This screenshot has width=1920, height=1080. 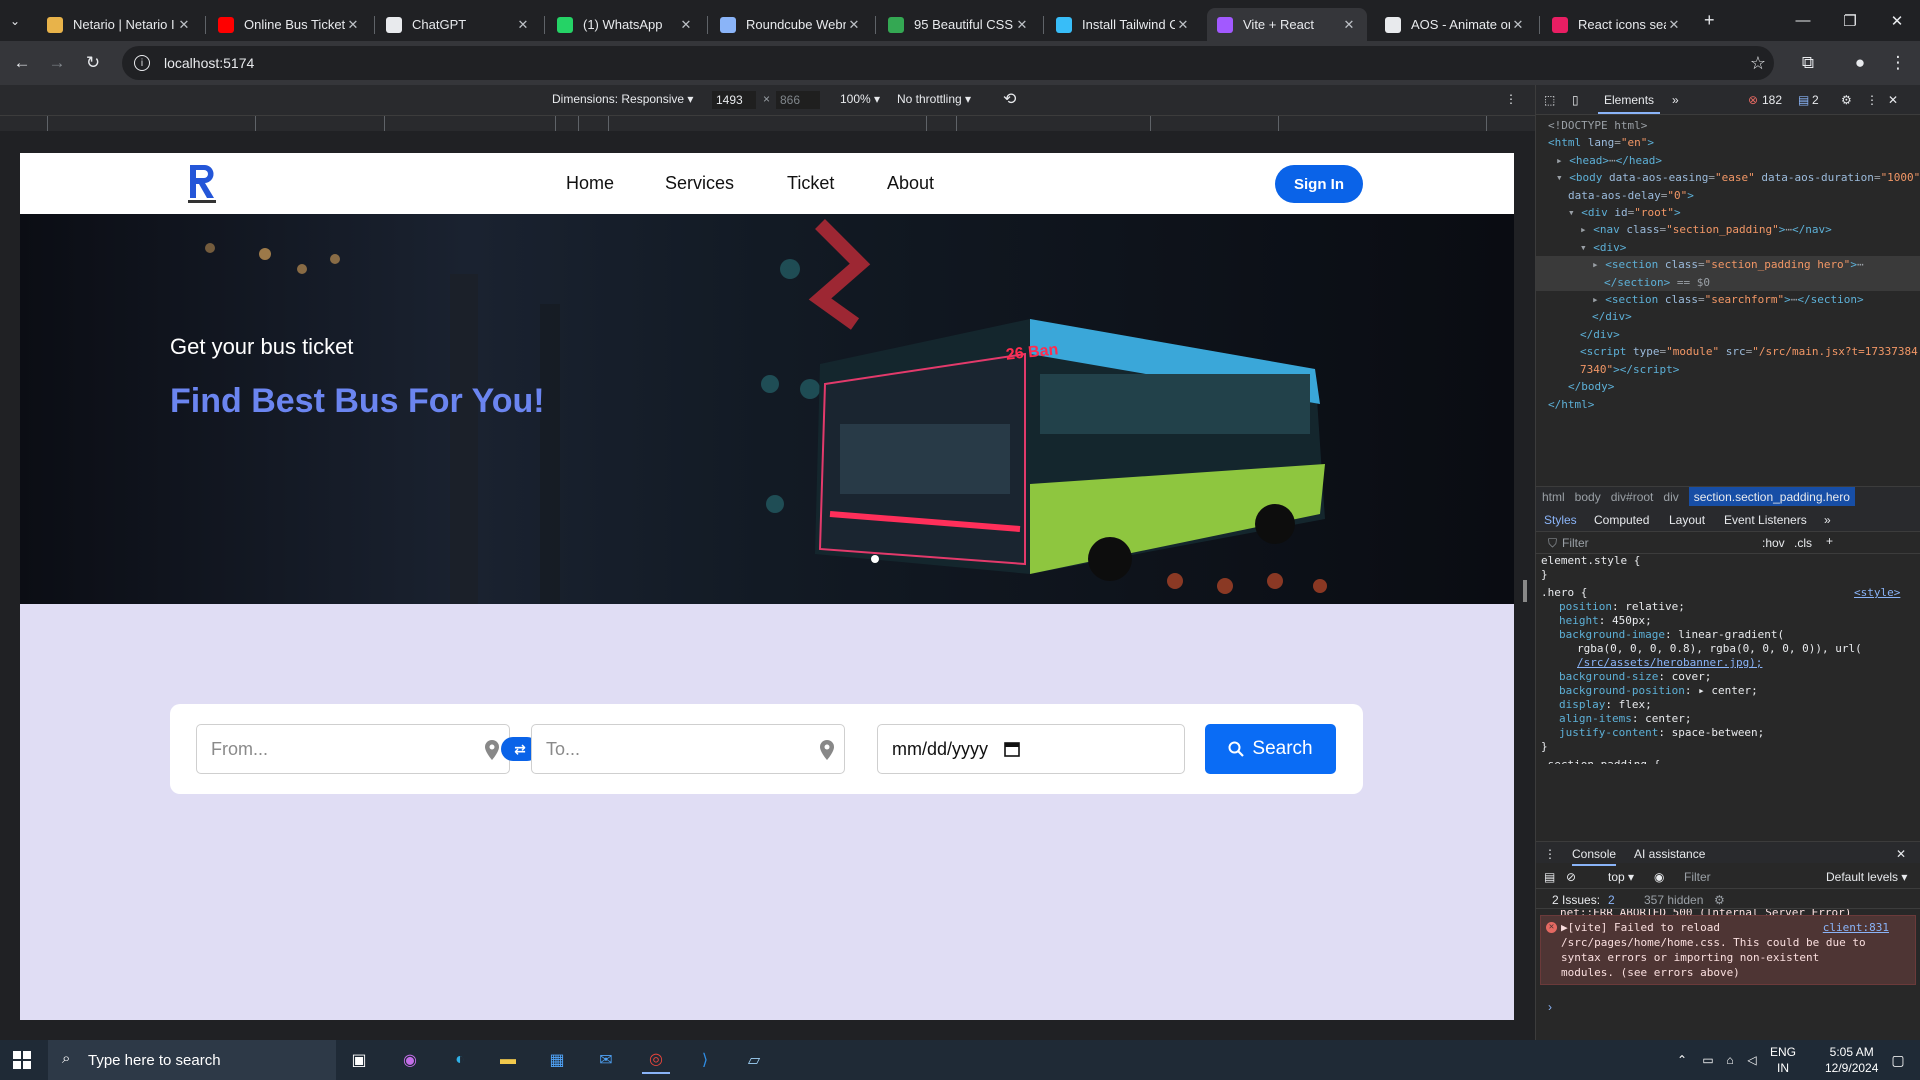 I want to click on mail-icon: ✉, so click(x=606, y=1060).